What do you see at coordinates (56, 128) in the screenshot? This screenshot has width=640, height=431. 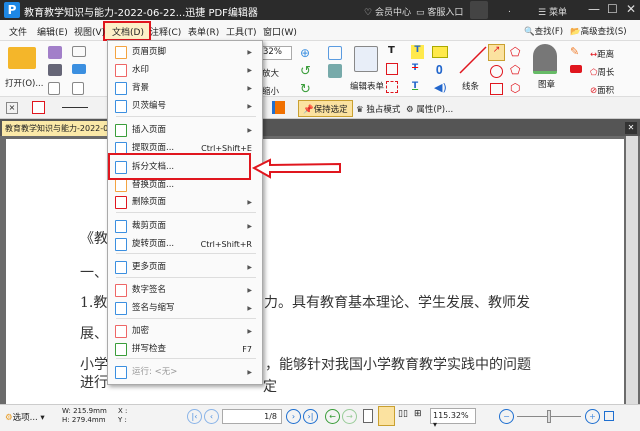 I see `document-tab: 教育教学知识与能力-2022-06-22` at bounding box center [56, 128].